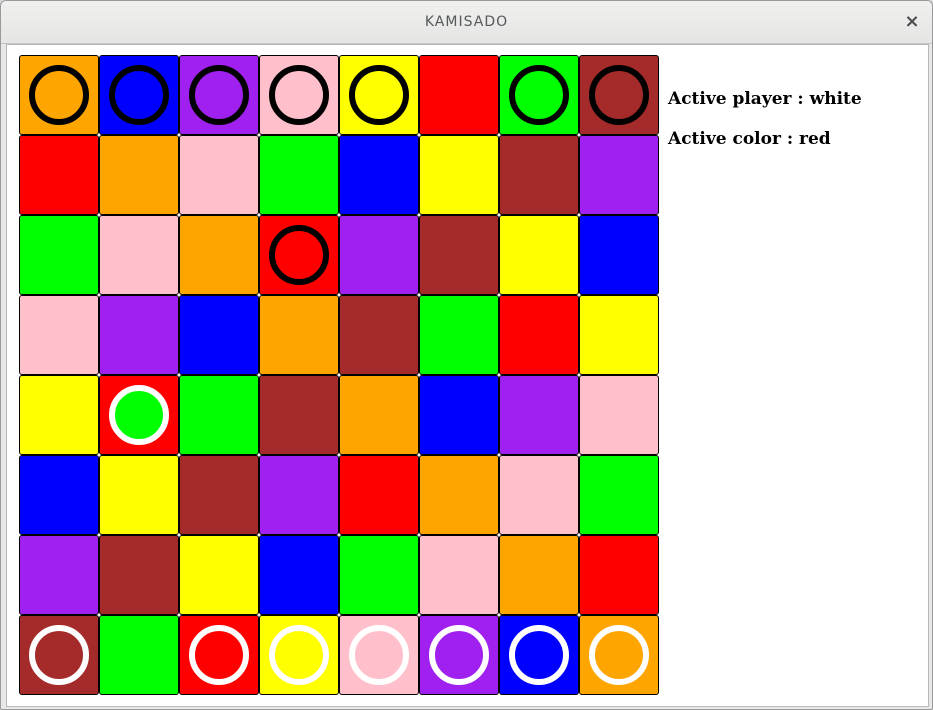 The height and width of the screenshot is (710, 933). I want to click on board-cell-r2-c7, so click(619, 255).